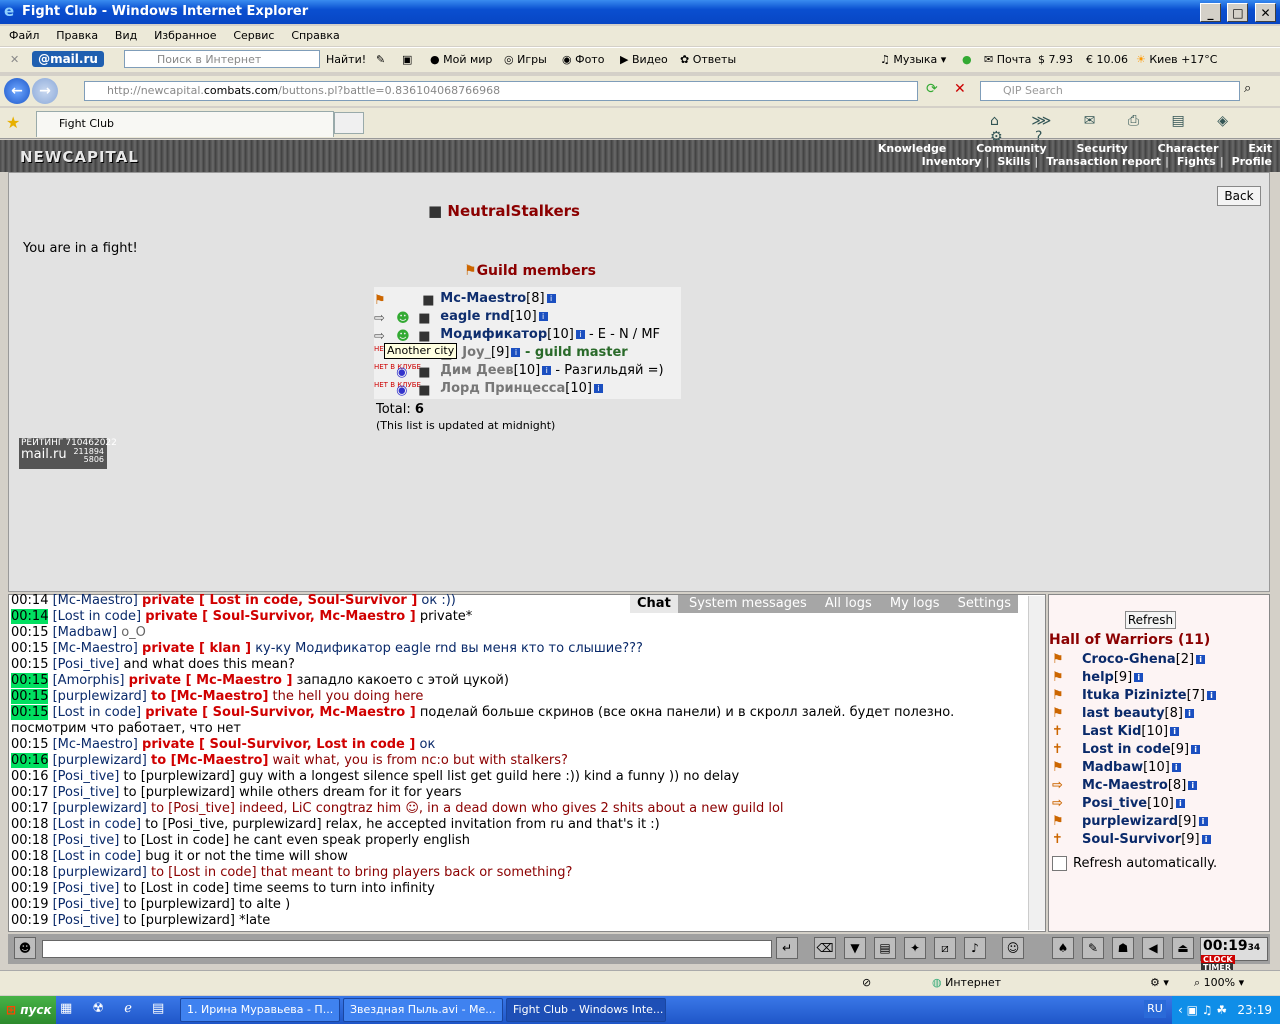 This screenshot has height=1024, width=1280. What do you see at coordinates (1103, 161) in the screenshot?
I see `nav-transaction-report: Transaction report` at bounding box center [1103, 161].